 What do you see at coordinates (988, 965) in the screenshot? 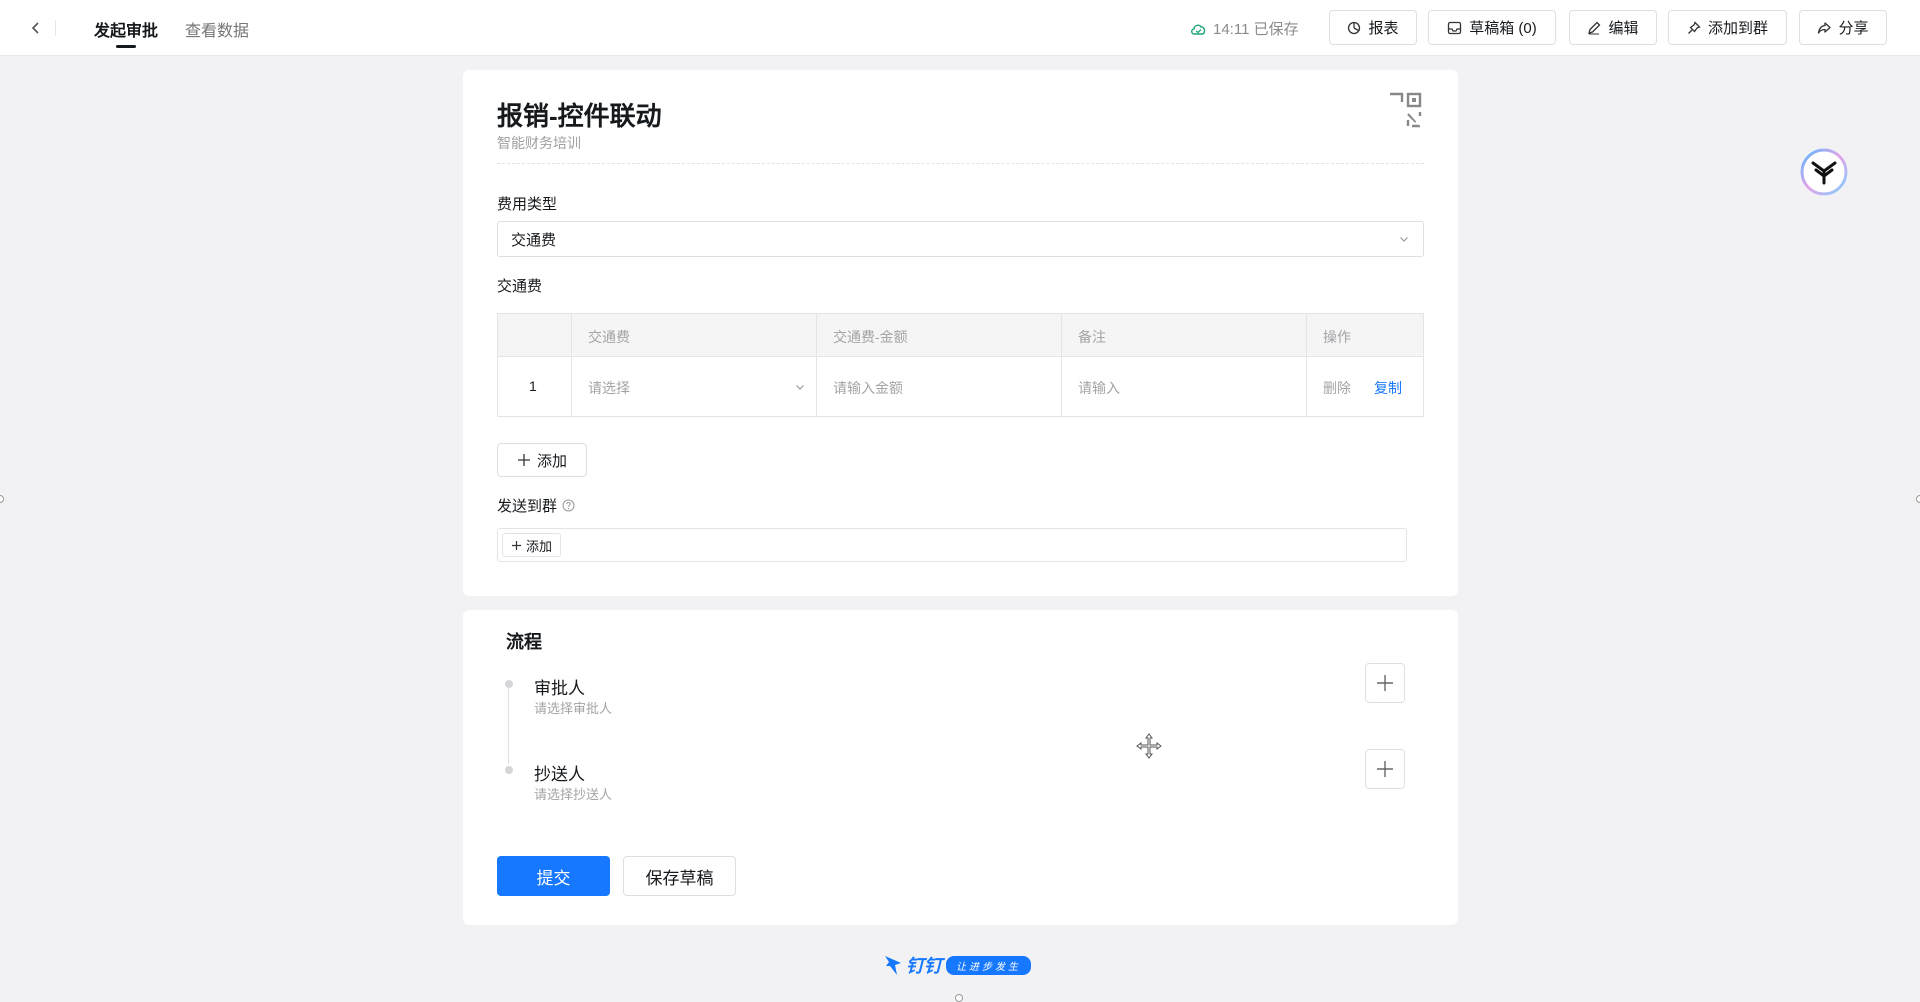
I see `brand-slogan: 让进步发生` at bounding box center [988, 965].